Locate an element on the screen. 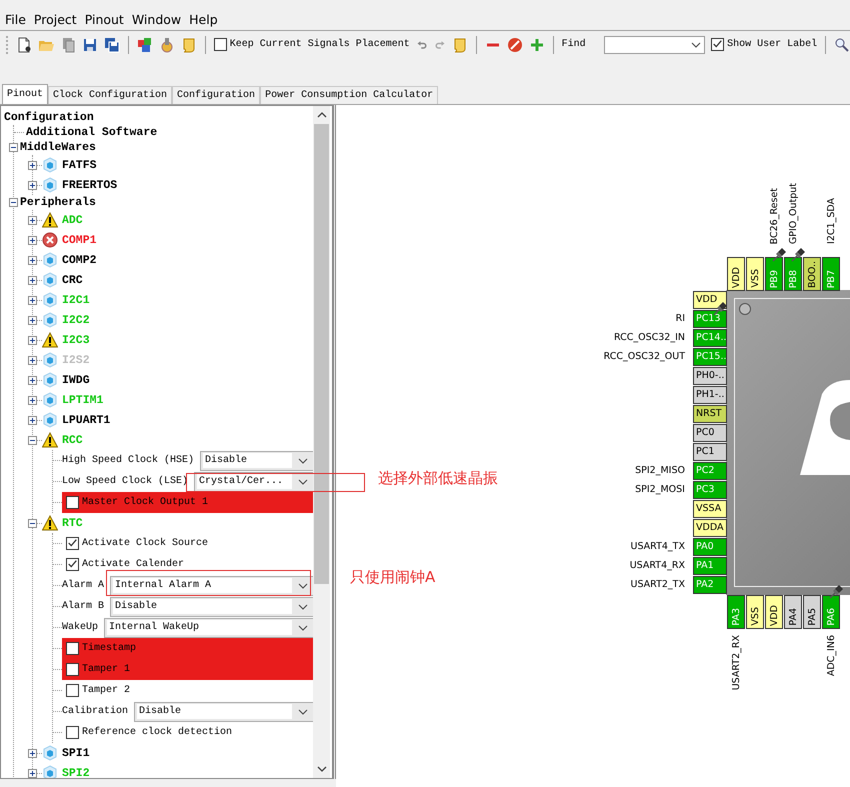 This screenshot has width=850, height=787. undo-icon is located at coordinates (422, 44).